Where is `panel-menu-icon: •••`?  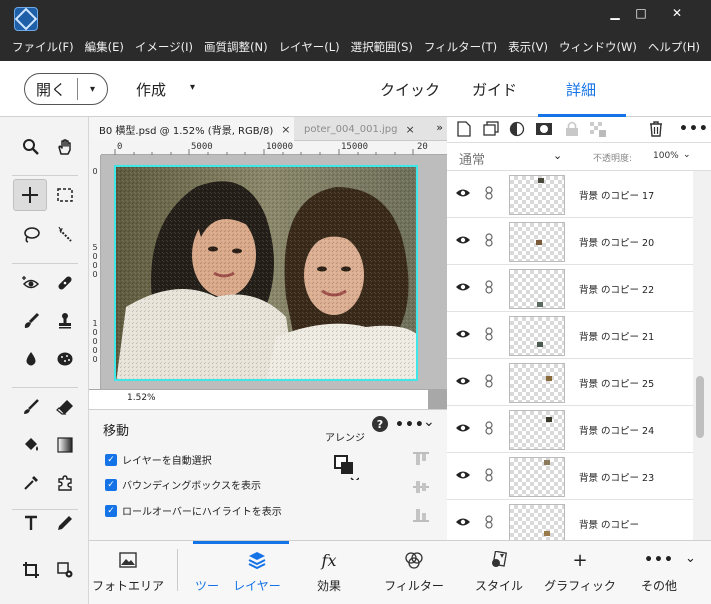
panel-menu-icon: ••• is located at coordinates (694, 129).